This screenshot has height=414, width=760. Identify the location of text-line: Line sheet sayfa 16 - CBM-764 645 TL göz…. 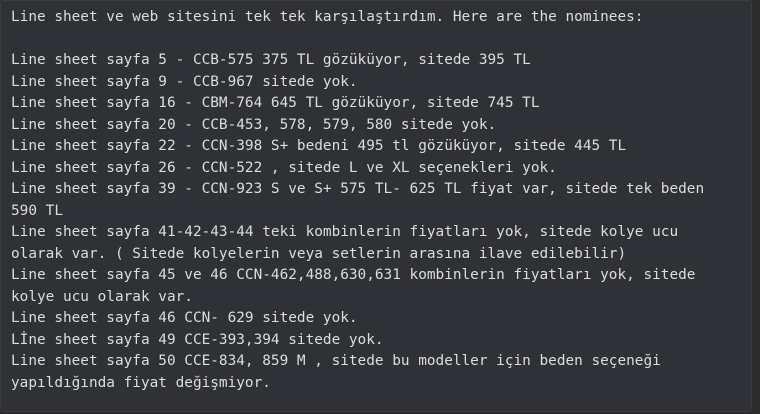
(275, 103).